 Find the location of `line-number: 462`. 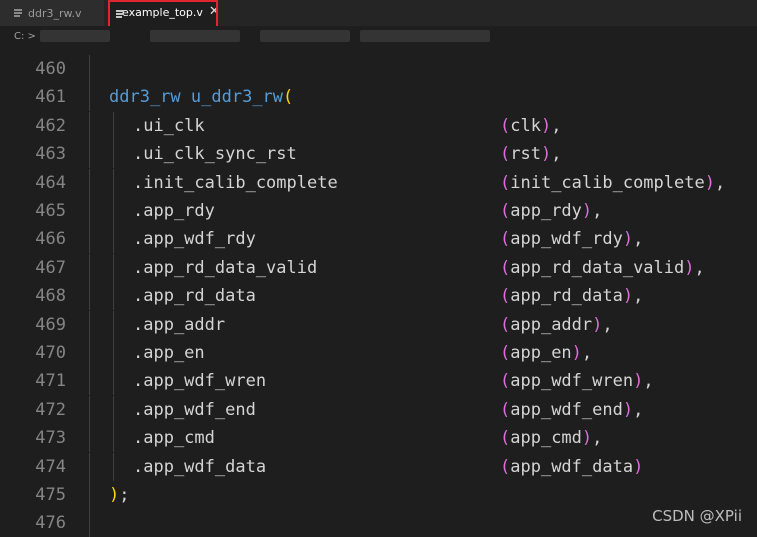

line-number: 462 is located at coordinates (50, 125).